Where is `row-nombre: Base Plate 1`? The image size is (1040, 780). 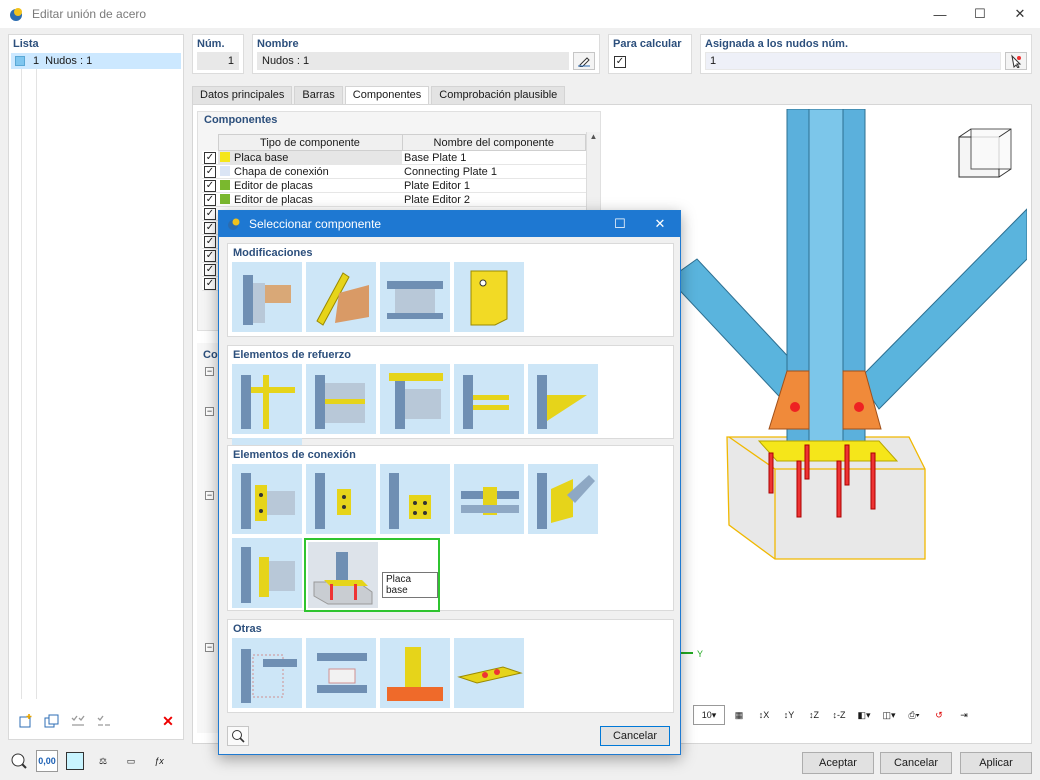
row-nombre: Base Plate 1 is located at coordinates (494, 157).